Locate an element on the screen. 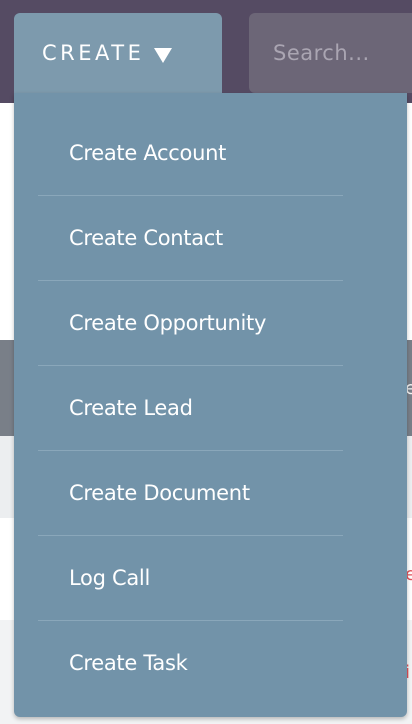 The width and height of the screenshot is (412, 724). menu-item-label: Create Task is located at coordinates (128, 663).